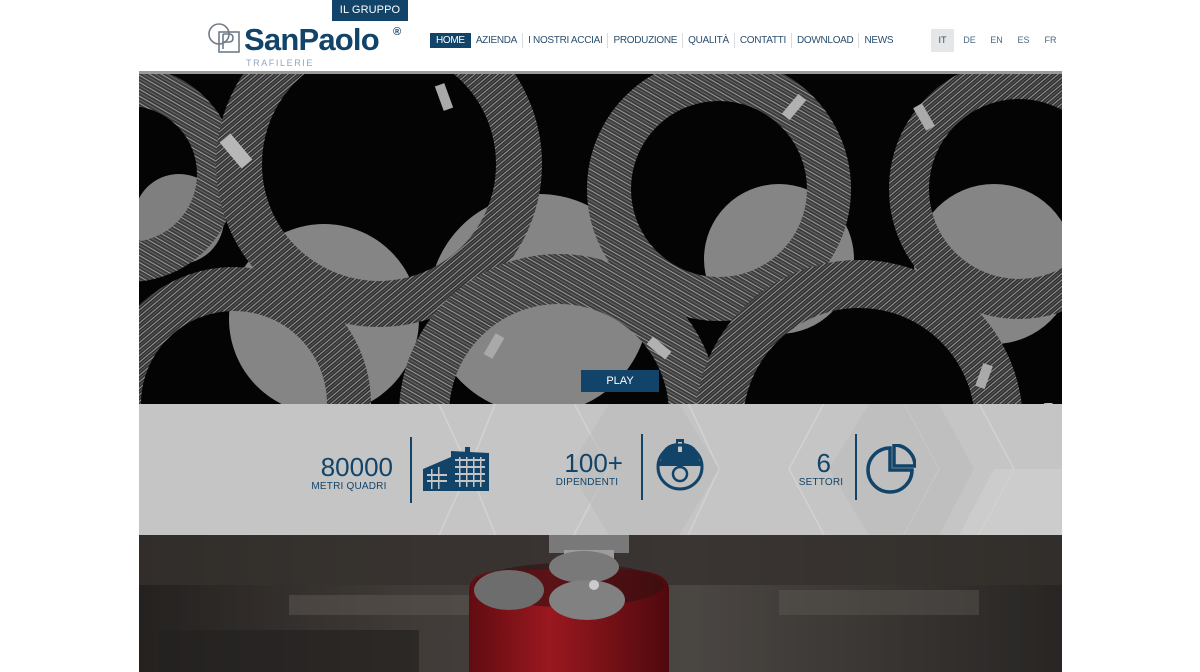 The width and height of the screenshot is (1200, 672). I want to click on stat-employees-label: DIPENDENTI, so click(587, 482).